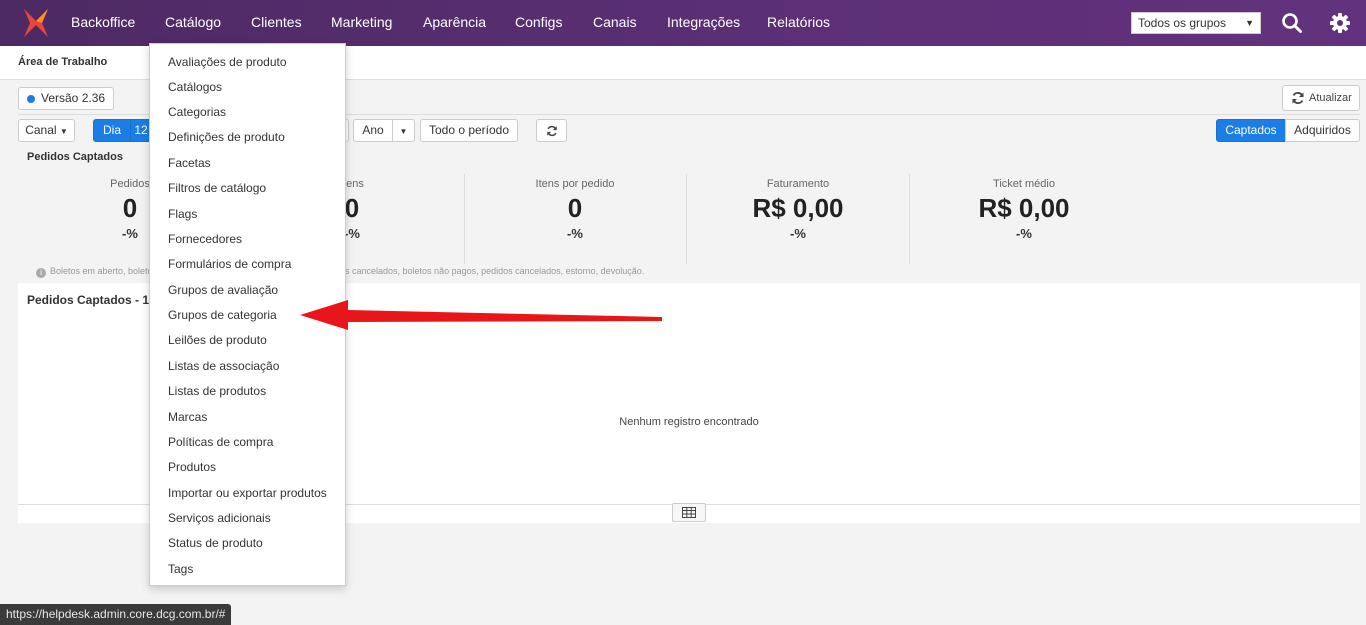 The image size is (1366, 625). What do you see at coordinates (798, 23) in the screenshot?
I see `nav-relatorios: Relatórios` at bounding box center [798, 23].